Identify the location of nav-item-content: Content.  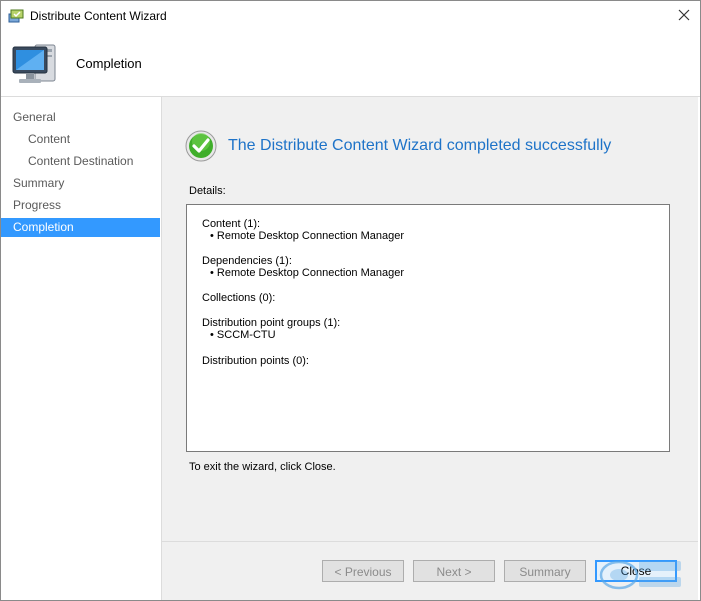
(80, 139).